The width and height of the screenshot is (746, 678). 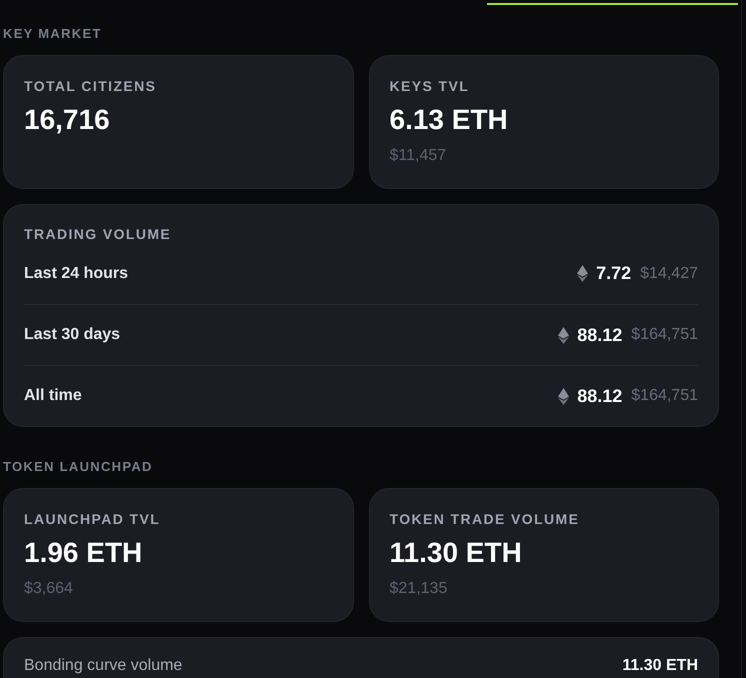 What do you see at coordinates (53, 396) in the screenshot?
I see `row-label: All time` at bounding box center [53, 396].